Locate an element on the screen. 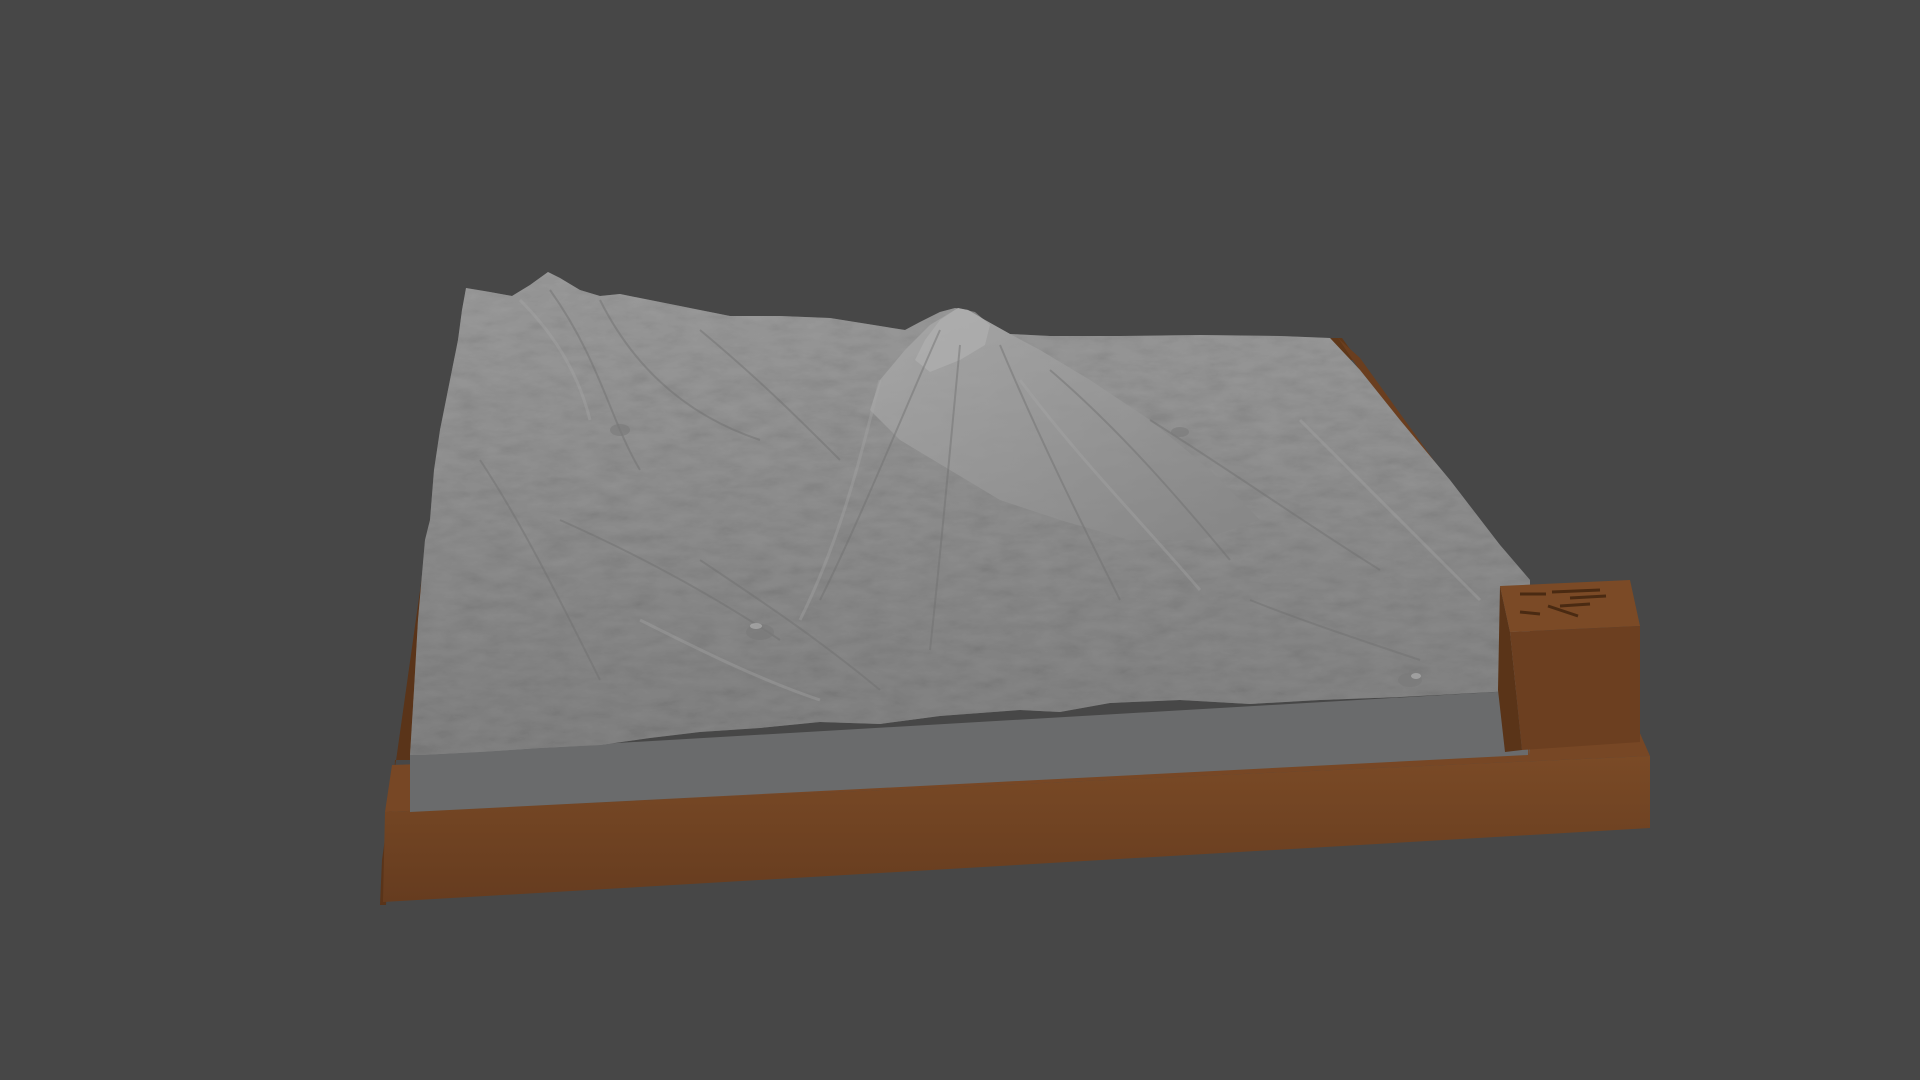  label-block-front is located at coordinates (1575, 688).